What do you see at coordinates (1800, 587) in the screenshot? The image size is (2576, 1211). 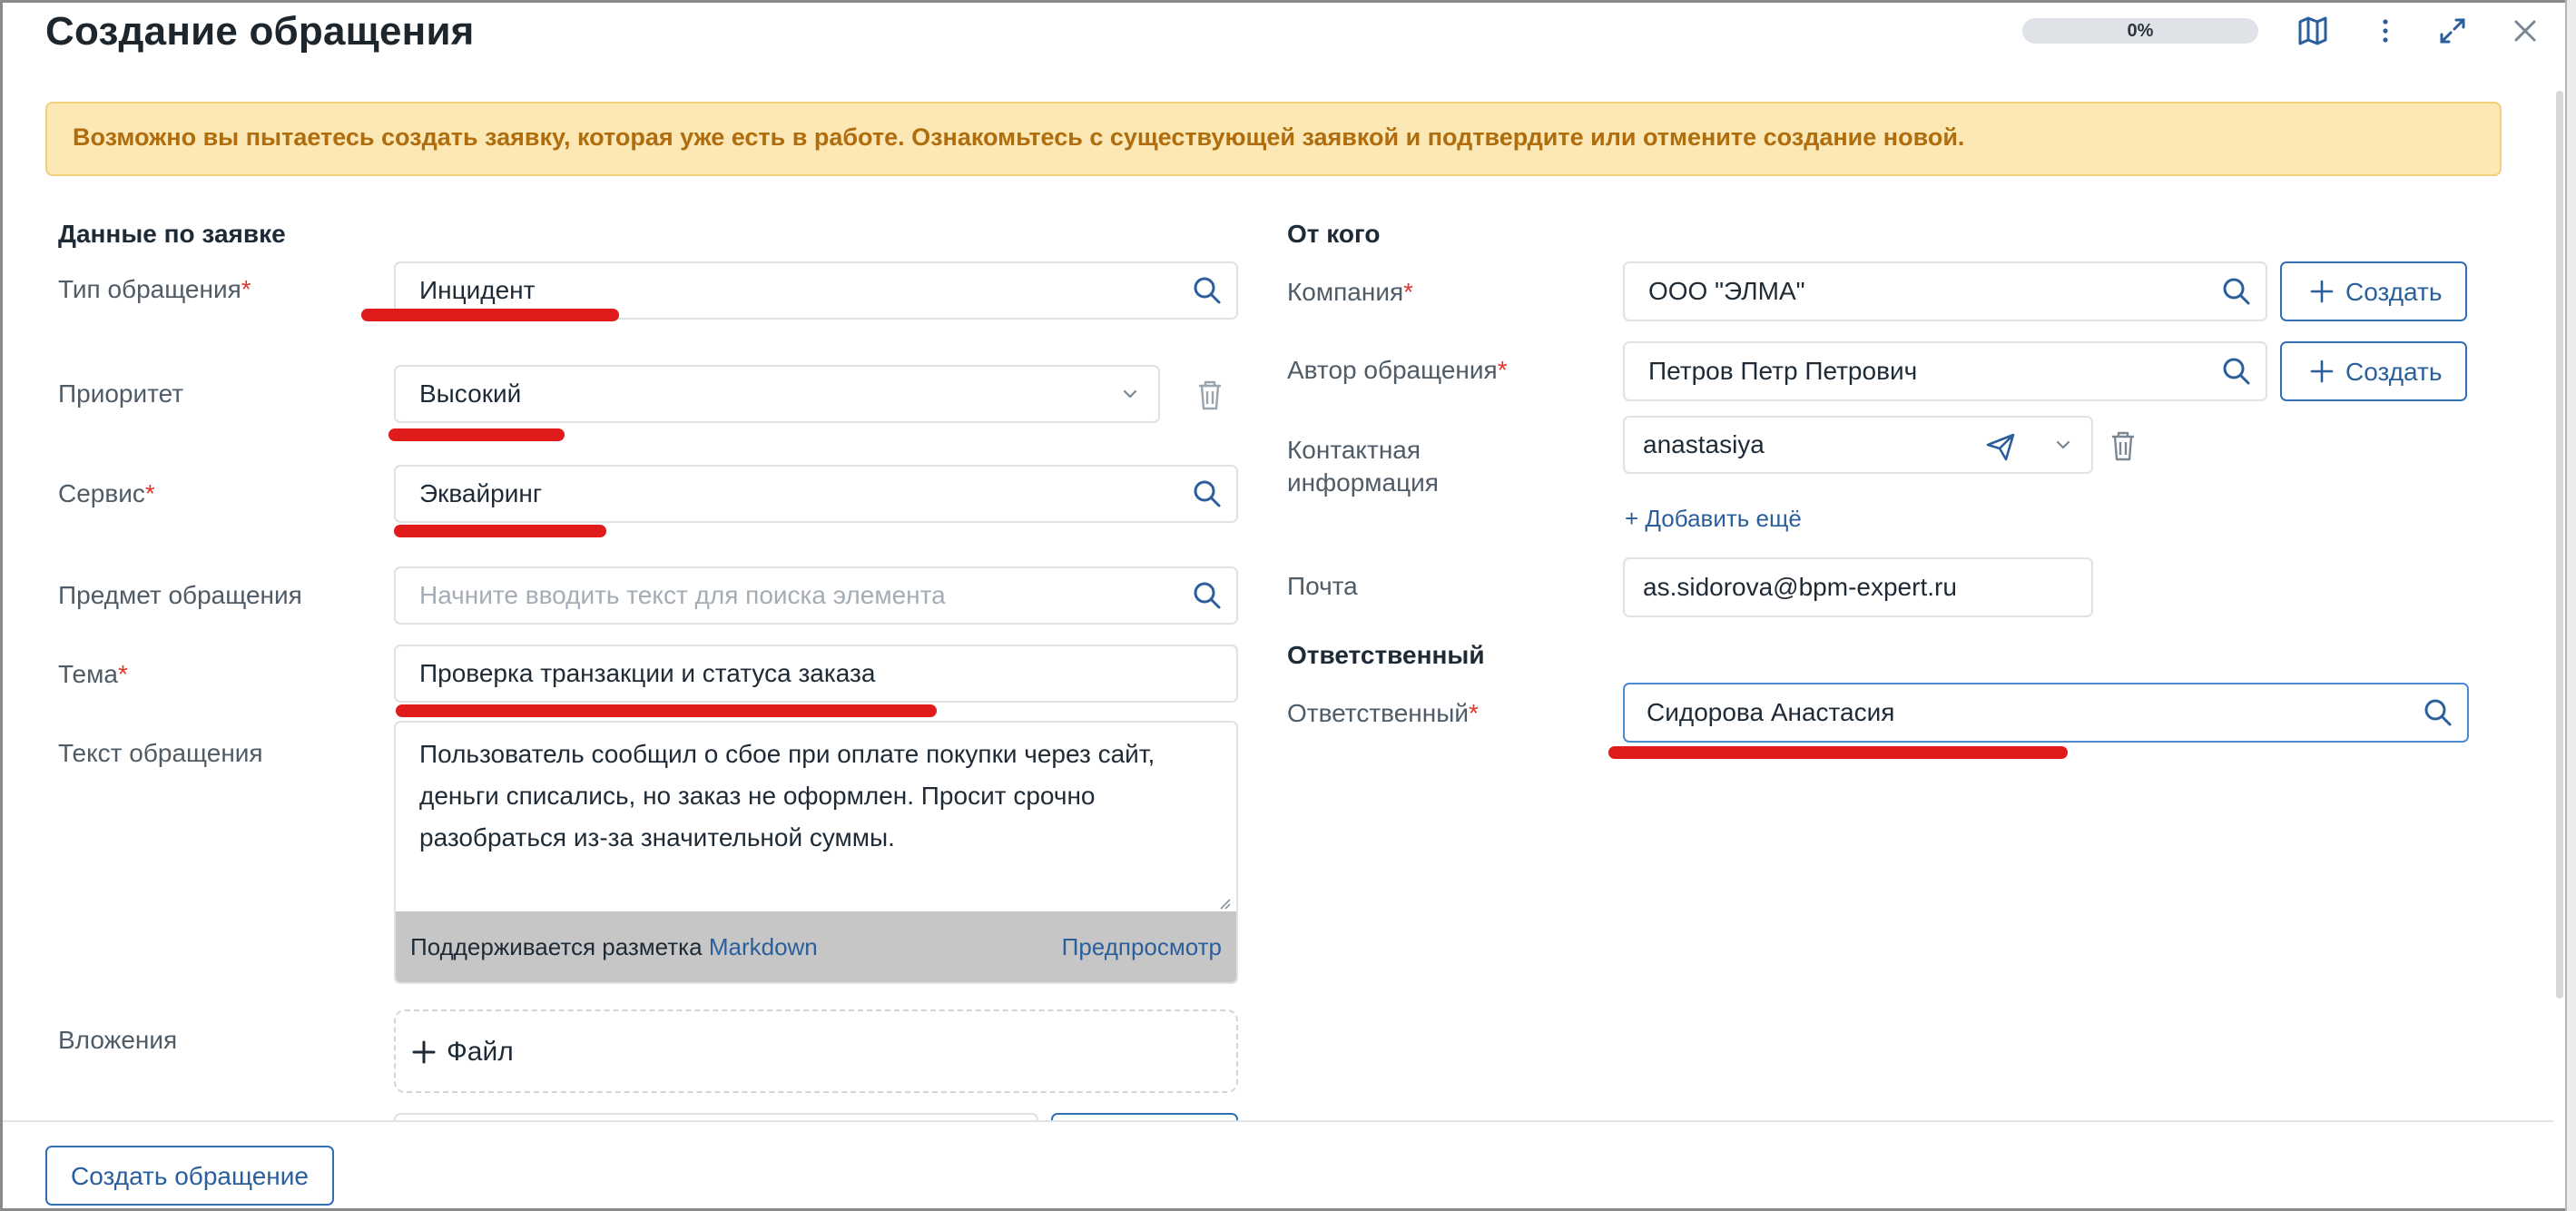 I see `email-value: as.sidorova@bpm-expert.ru` at bounding box center [1800, 587].